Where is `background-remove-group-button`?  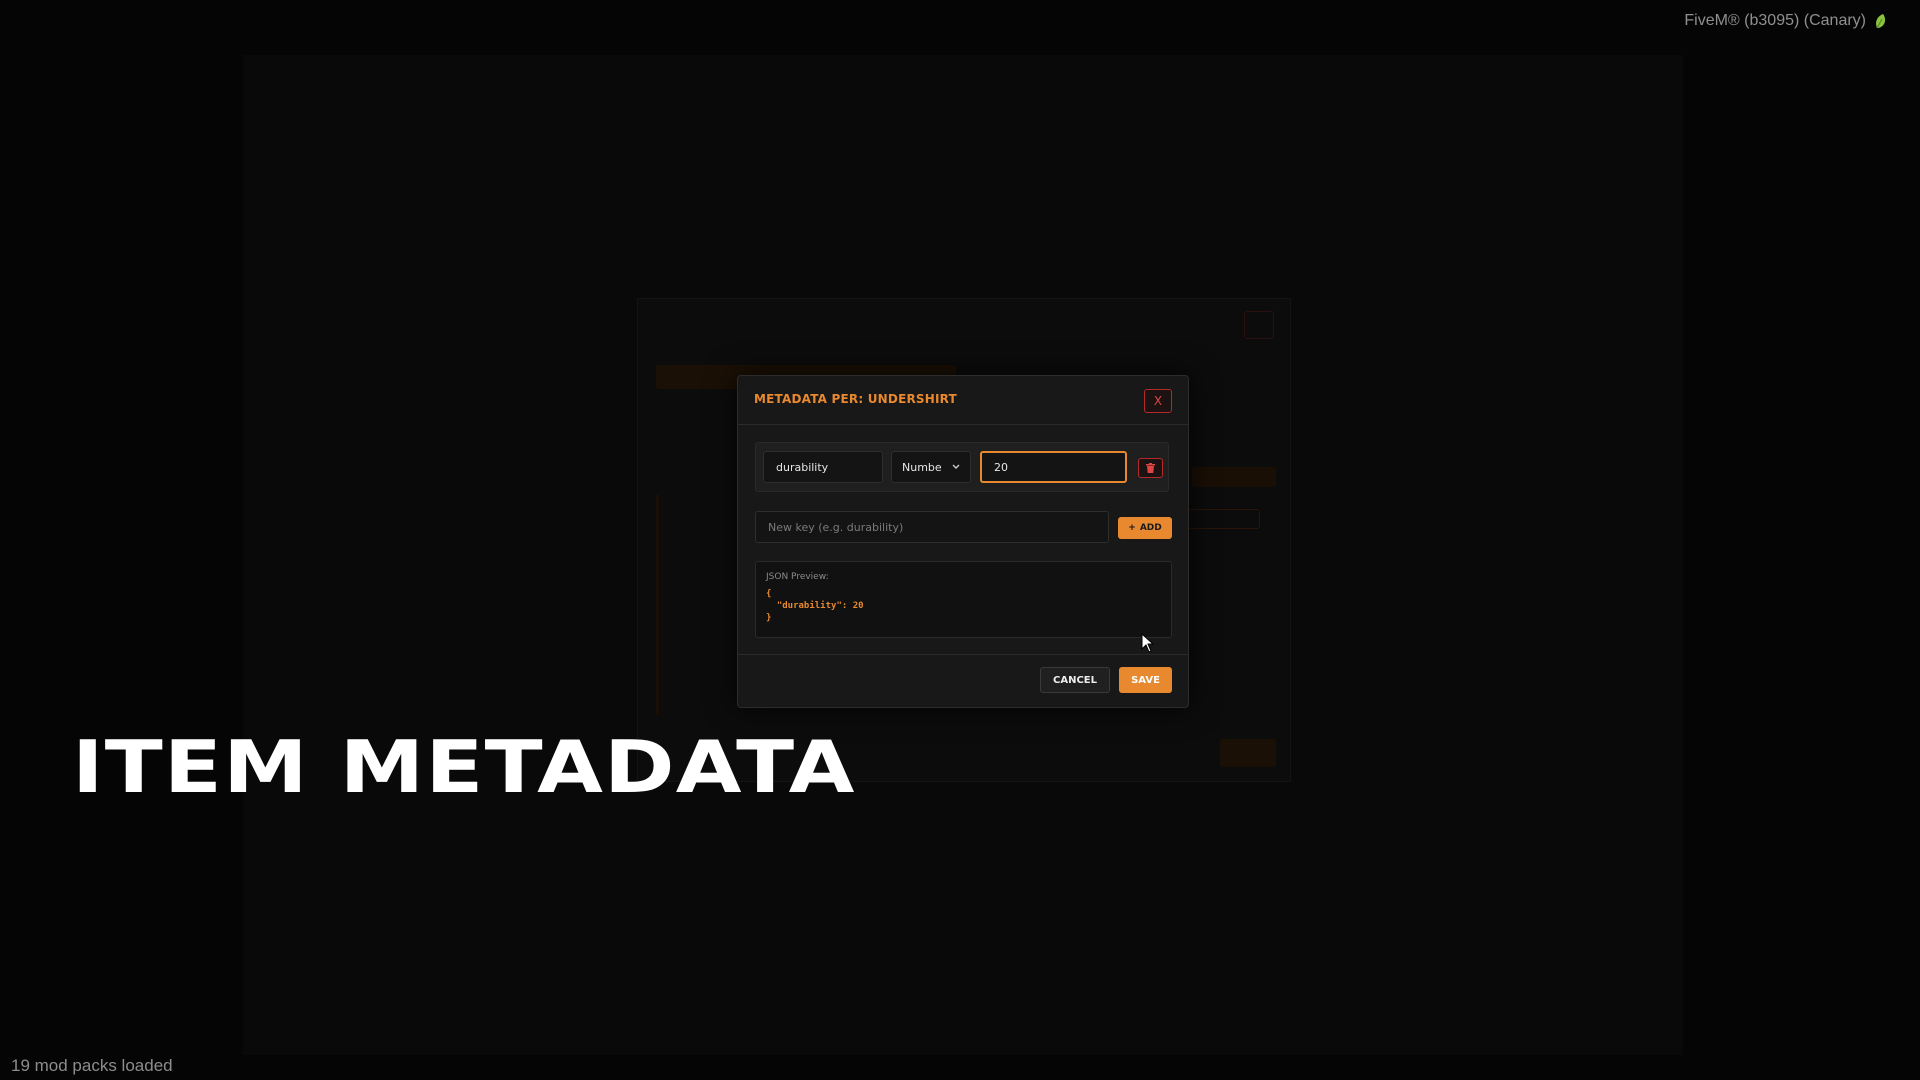
background-remove-group-button is located at coordinates (1224, 519).